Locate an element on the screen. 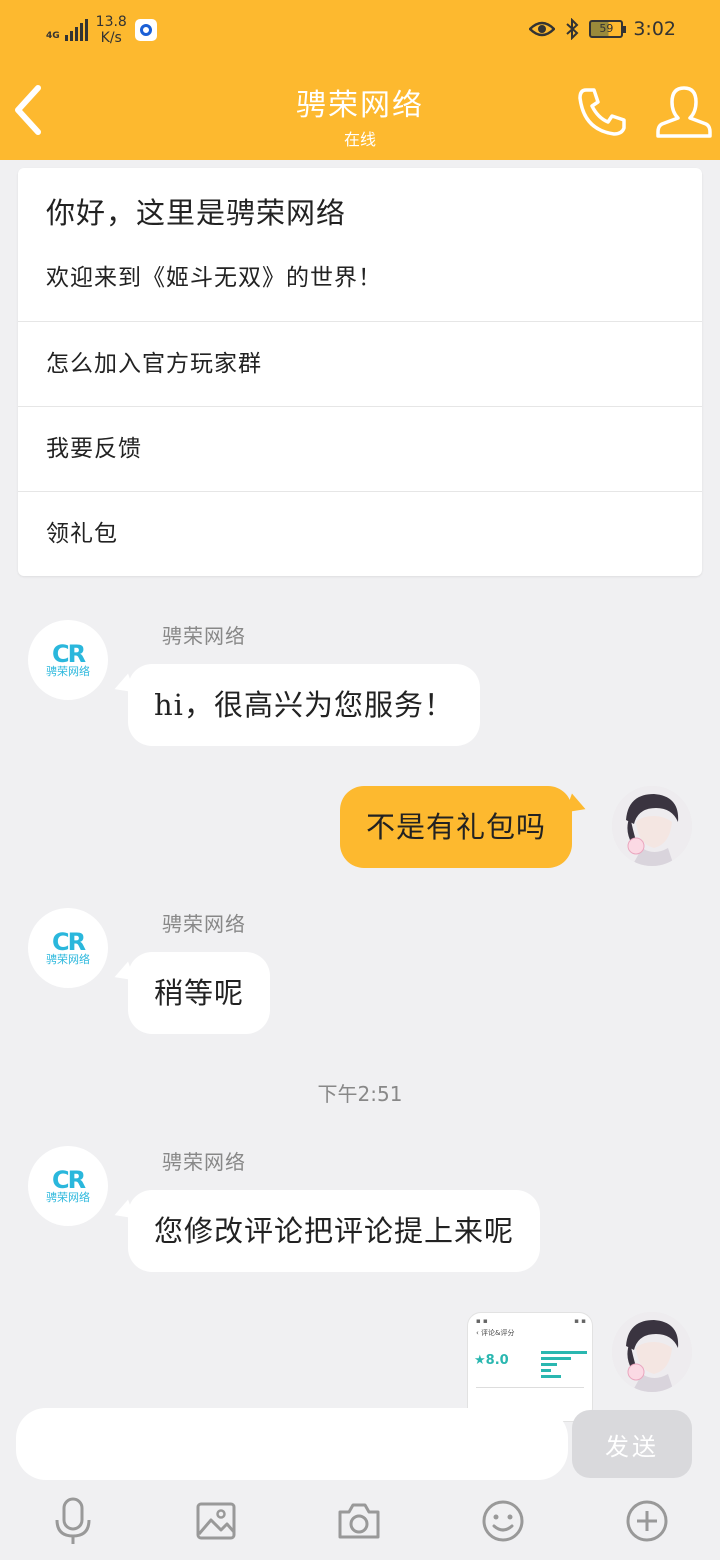 The height and width of the screenshot is (1560, 720). person-icon is located at coordinates (684, 112).